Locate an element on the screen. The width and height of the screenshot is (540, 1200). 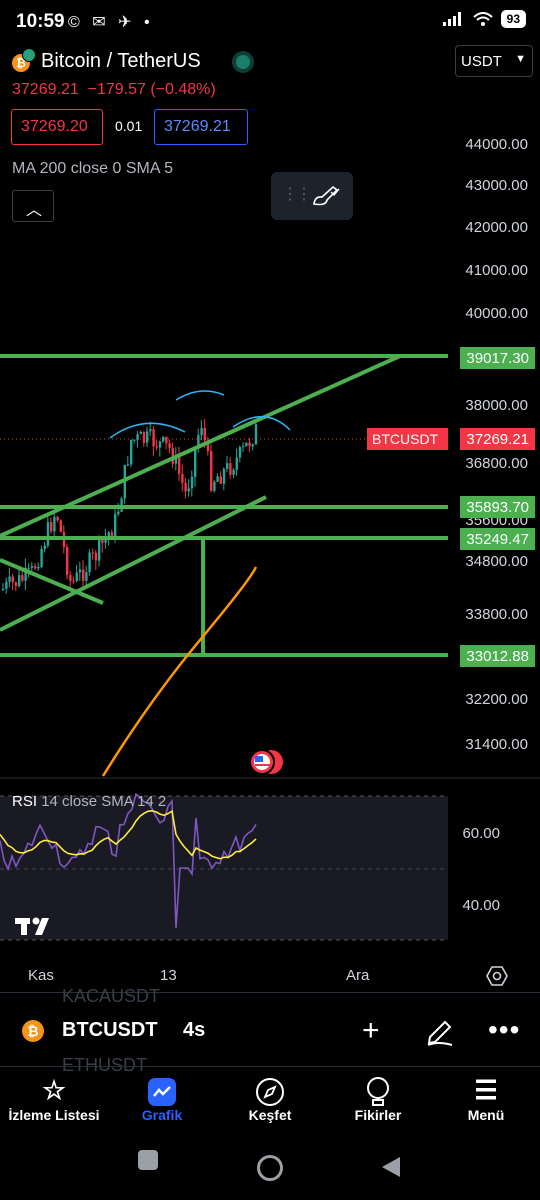
nav-label: İzleme Listesi is located at coordinates (54, 1115).